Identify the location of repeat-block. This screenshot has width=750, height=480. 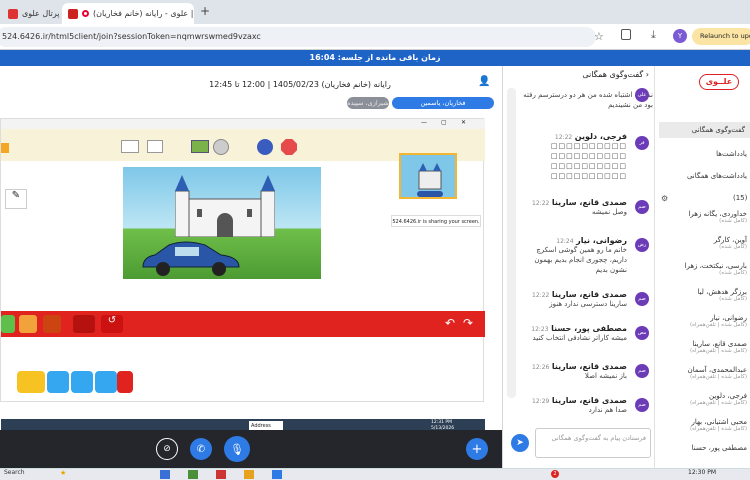
(125, 382).